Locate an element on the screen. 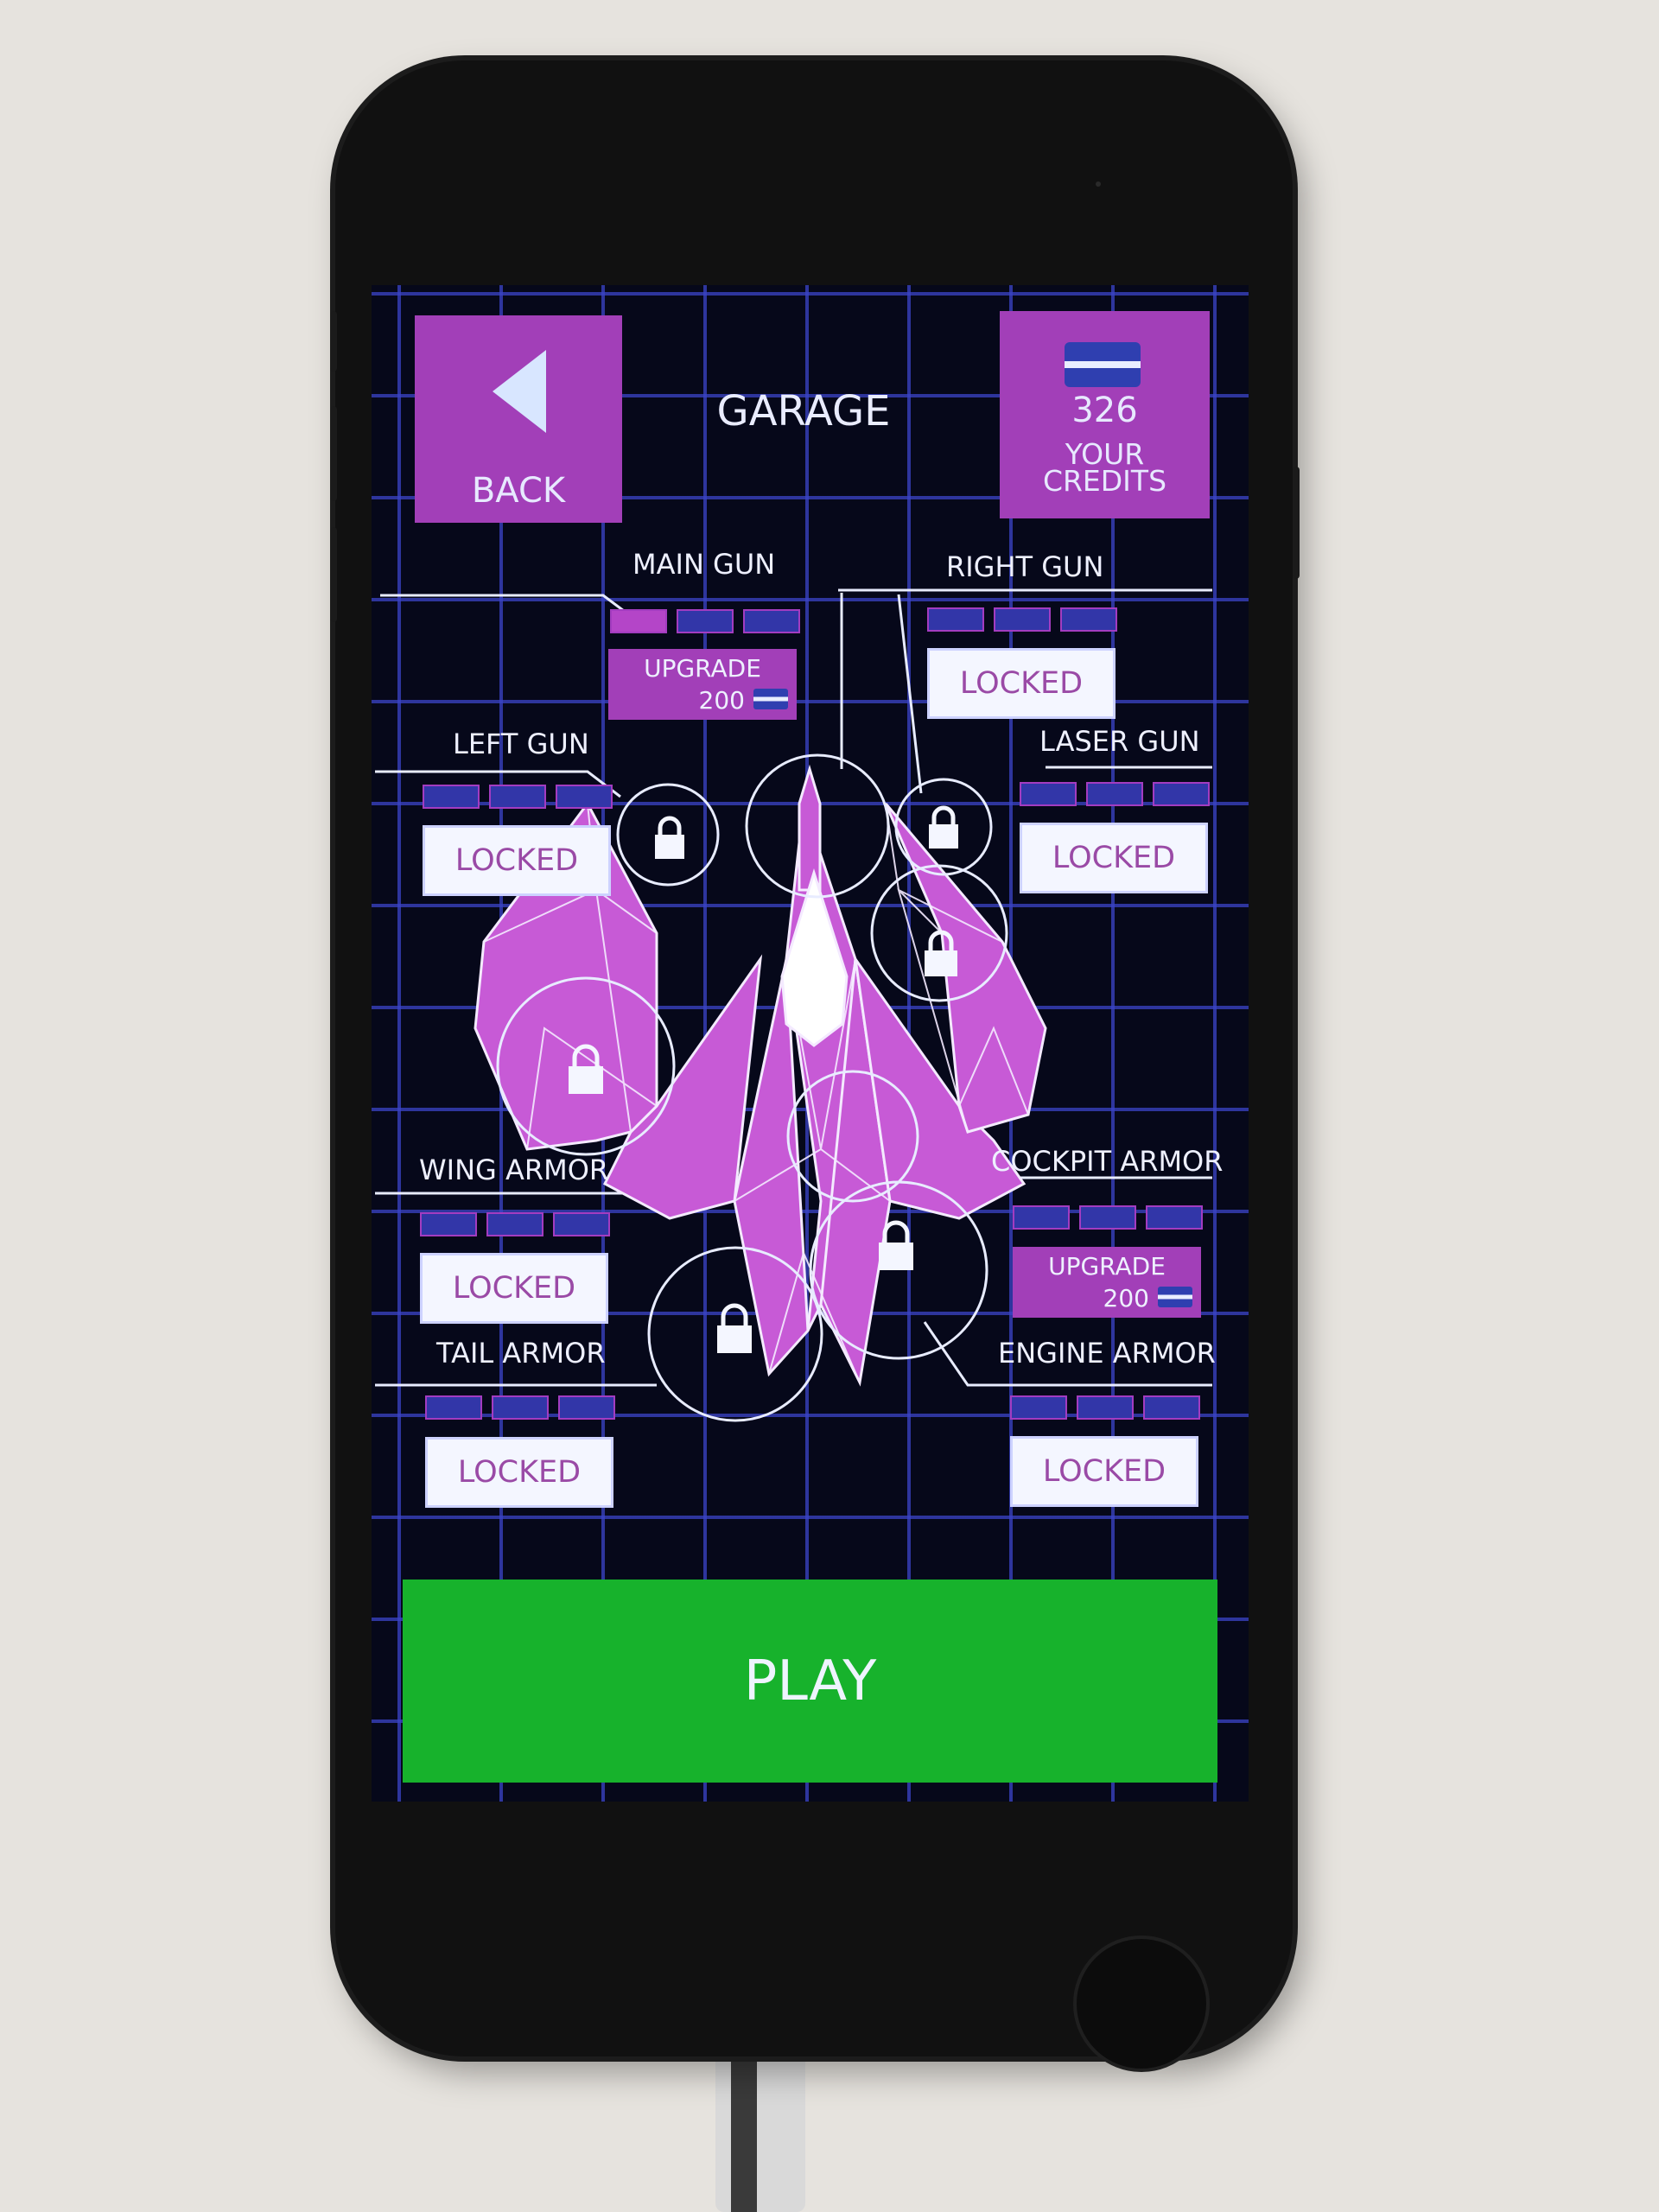  right-gun-padlock-icon is located at coordinates (943, 827).